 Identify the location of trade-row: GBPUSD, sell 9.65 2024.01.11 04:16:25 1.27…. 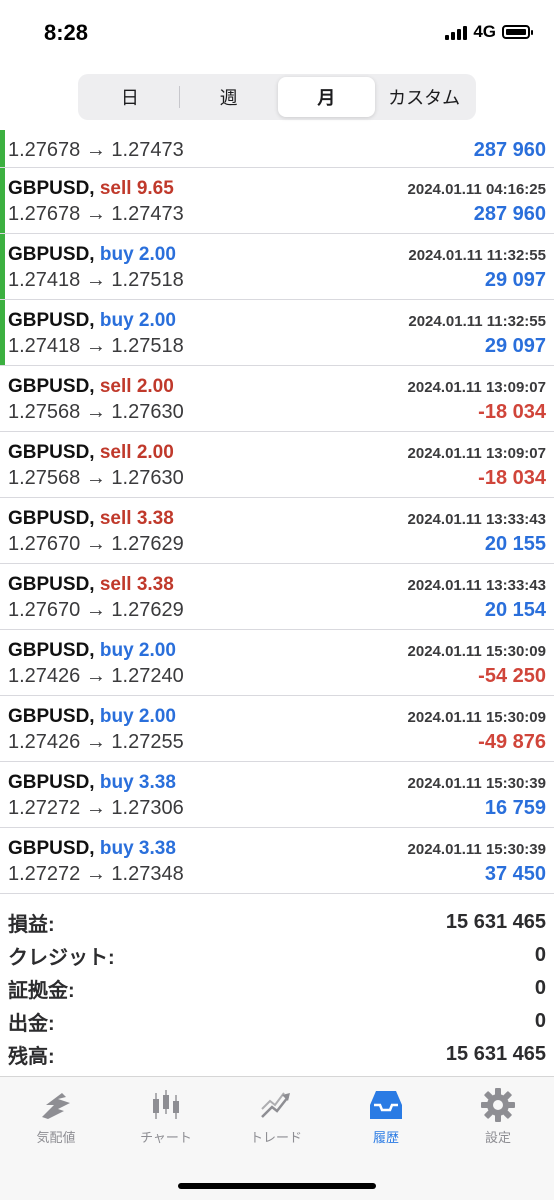
(277, 201).